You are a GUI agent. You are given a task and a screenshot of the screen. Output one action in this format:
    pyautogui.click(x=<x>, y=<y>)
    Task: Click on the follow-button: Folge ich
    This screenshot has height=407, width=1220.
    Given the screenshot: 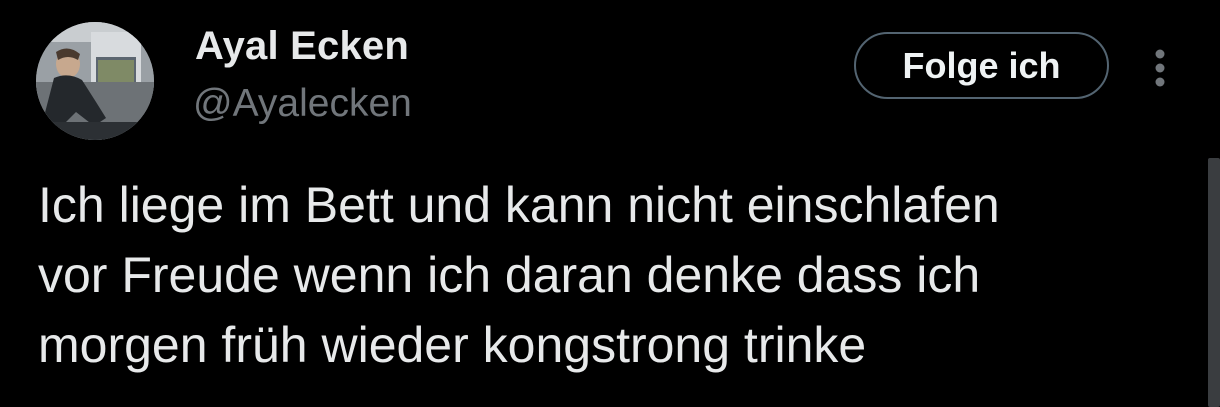 What is the action you would take?
    pyautogui.click(x=981, y=65)
    